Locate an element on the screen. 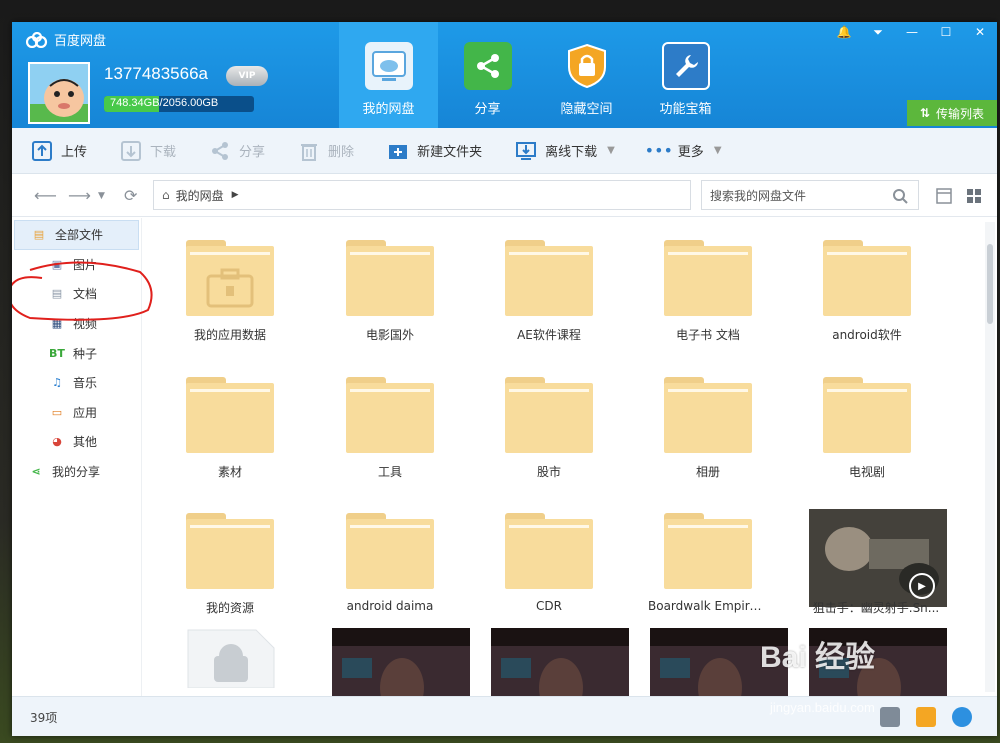  sidebar-item-image: ▣ 图片 is located at coordinates (76, 265).